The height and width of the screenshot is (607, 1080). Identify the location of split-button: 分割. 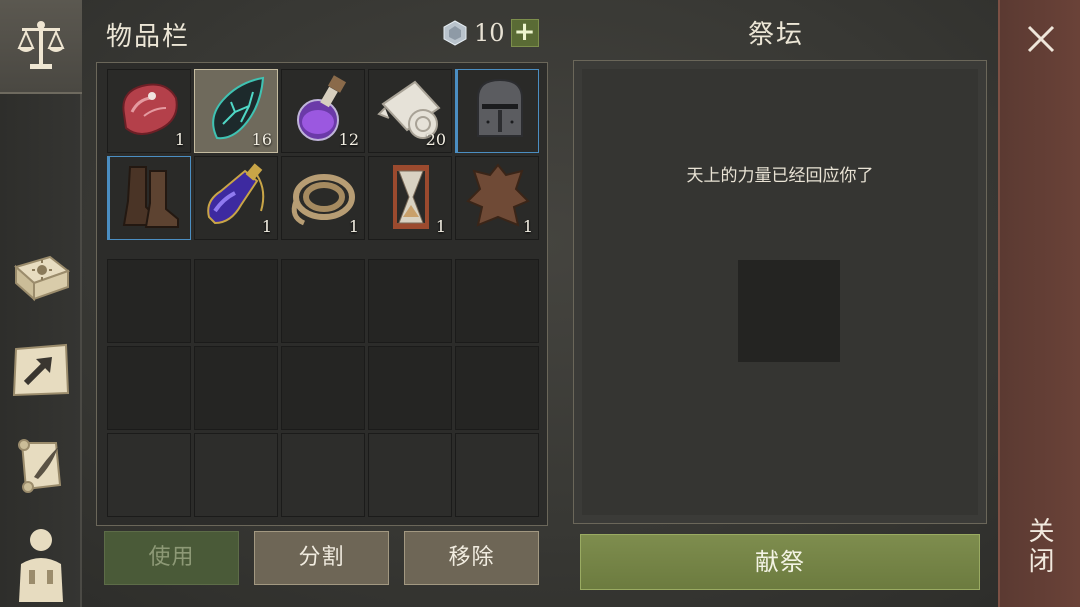
(321, 558).